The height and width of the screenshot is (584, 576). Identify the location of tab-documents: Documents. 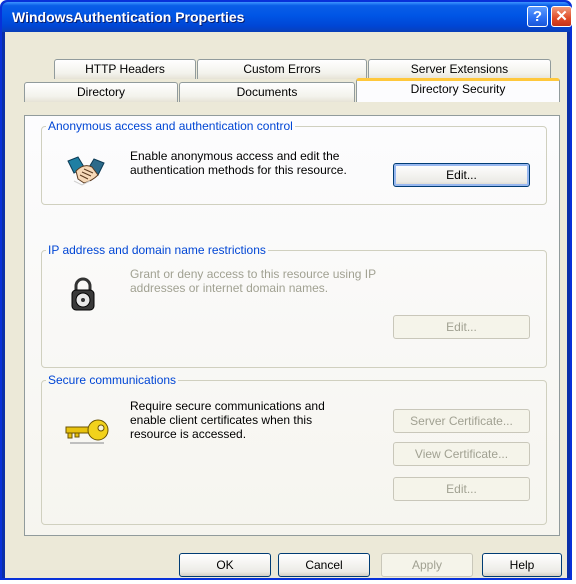
(267, 92).